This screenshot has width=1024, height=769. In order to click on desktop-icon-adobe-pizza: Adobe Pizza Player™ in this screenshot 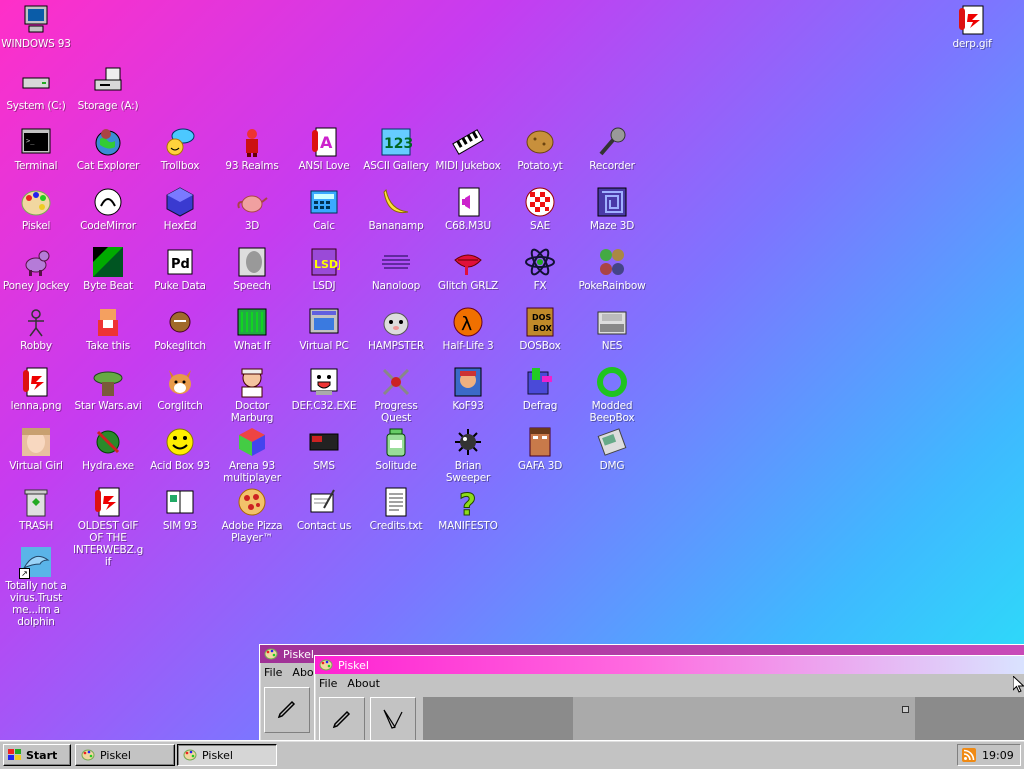, I will do `click(252, 515)`.